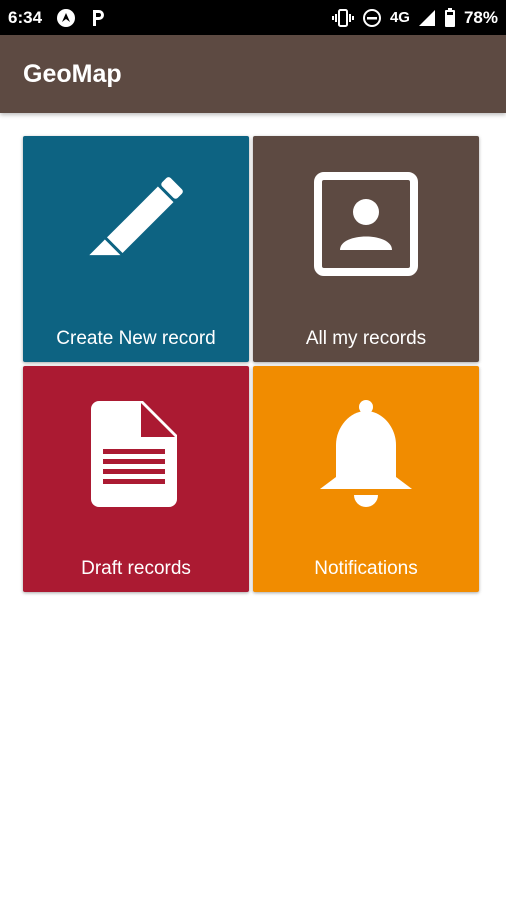 The height and width of the screenshot is (900, 506). I want to click on network-type: 4G, so click(399, 17).